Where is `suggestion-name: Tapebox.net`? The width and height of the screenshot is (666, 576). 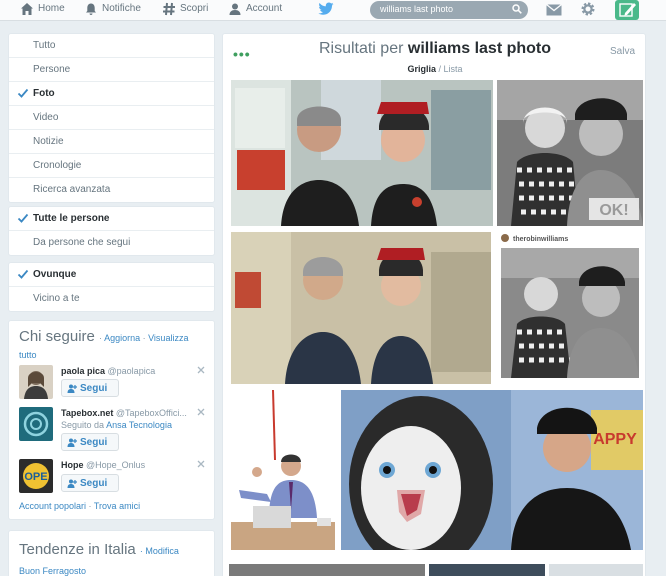 suggestion-name: Tapebox.net is located at coordinates (87, 413).